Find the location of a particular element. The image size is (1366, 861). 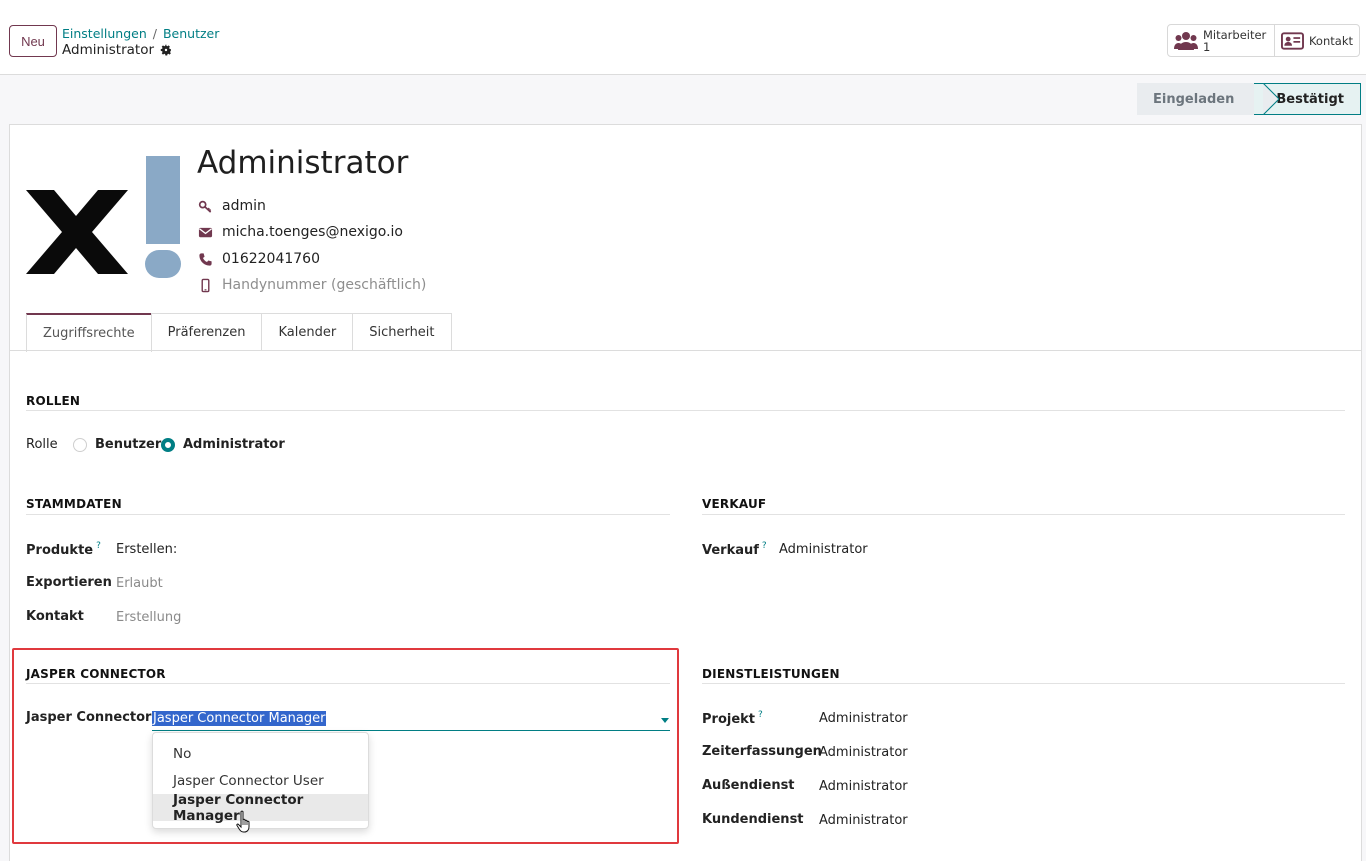

tab-access-rights: Zugriffsrechte is located at coordinates (89, 332).